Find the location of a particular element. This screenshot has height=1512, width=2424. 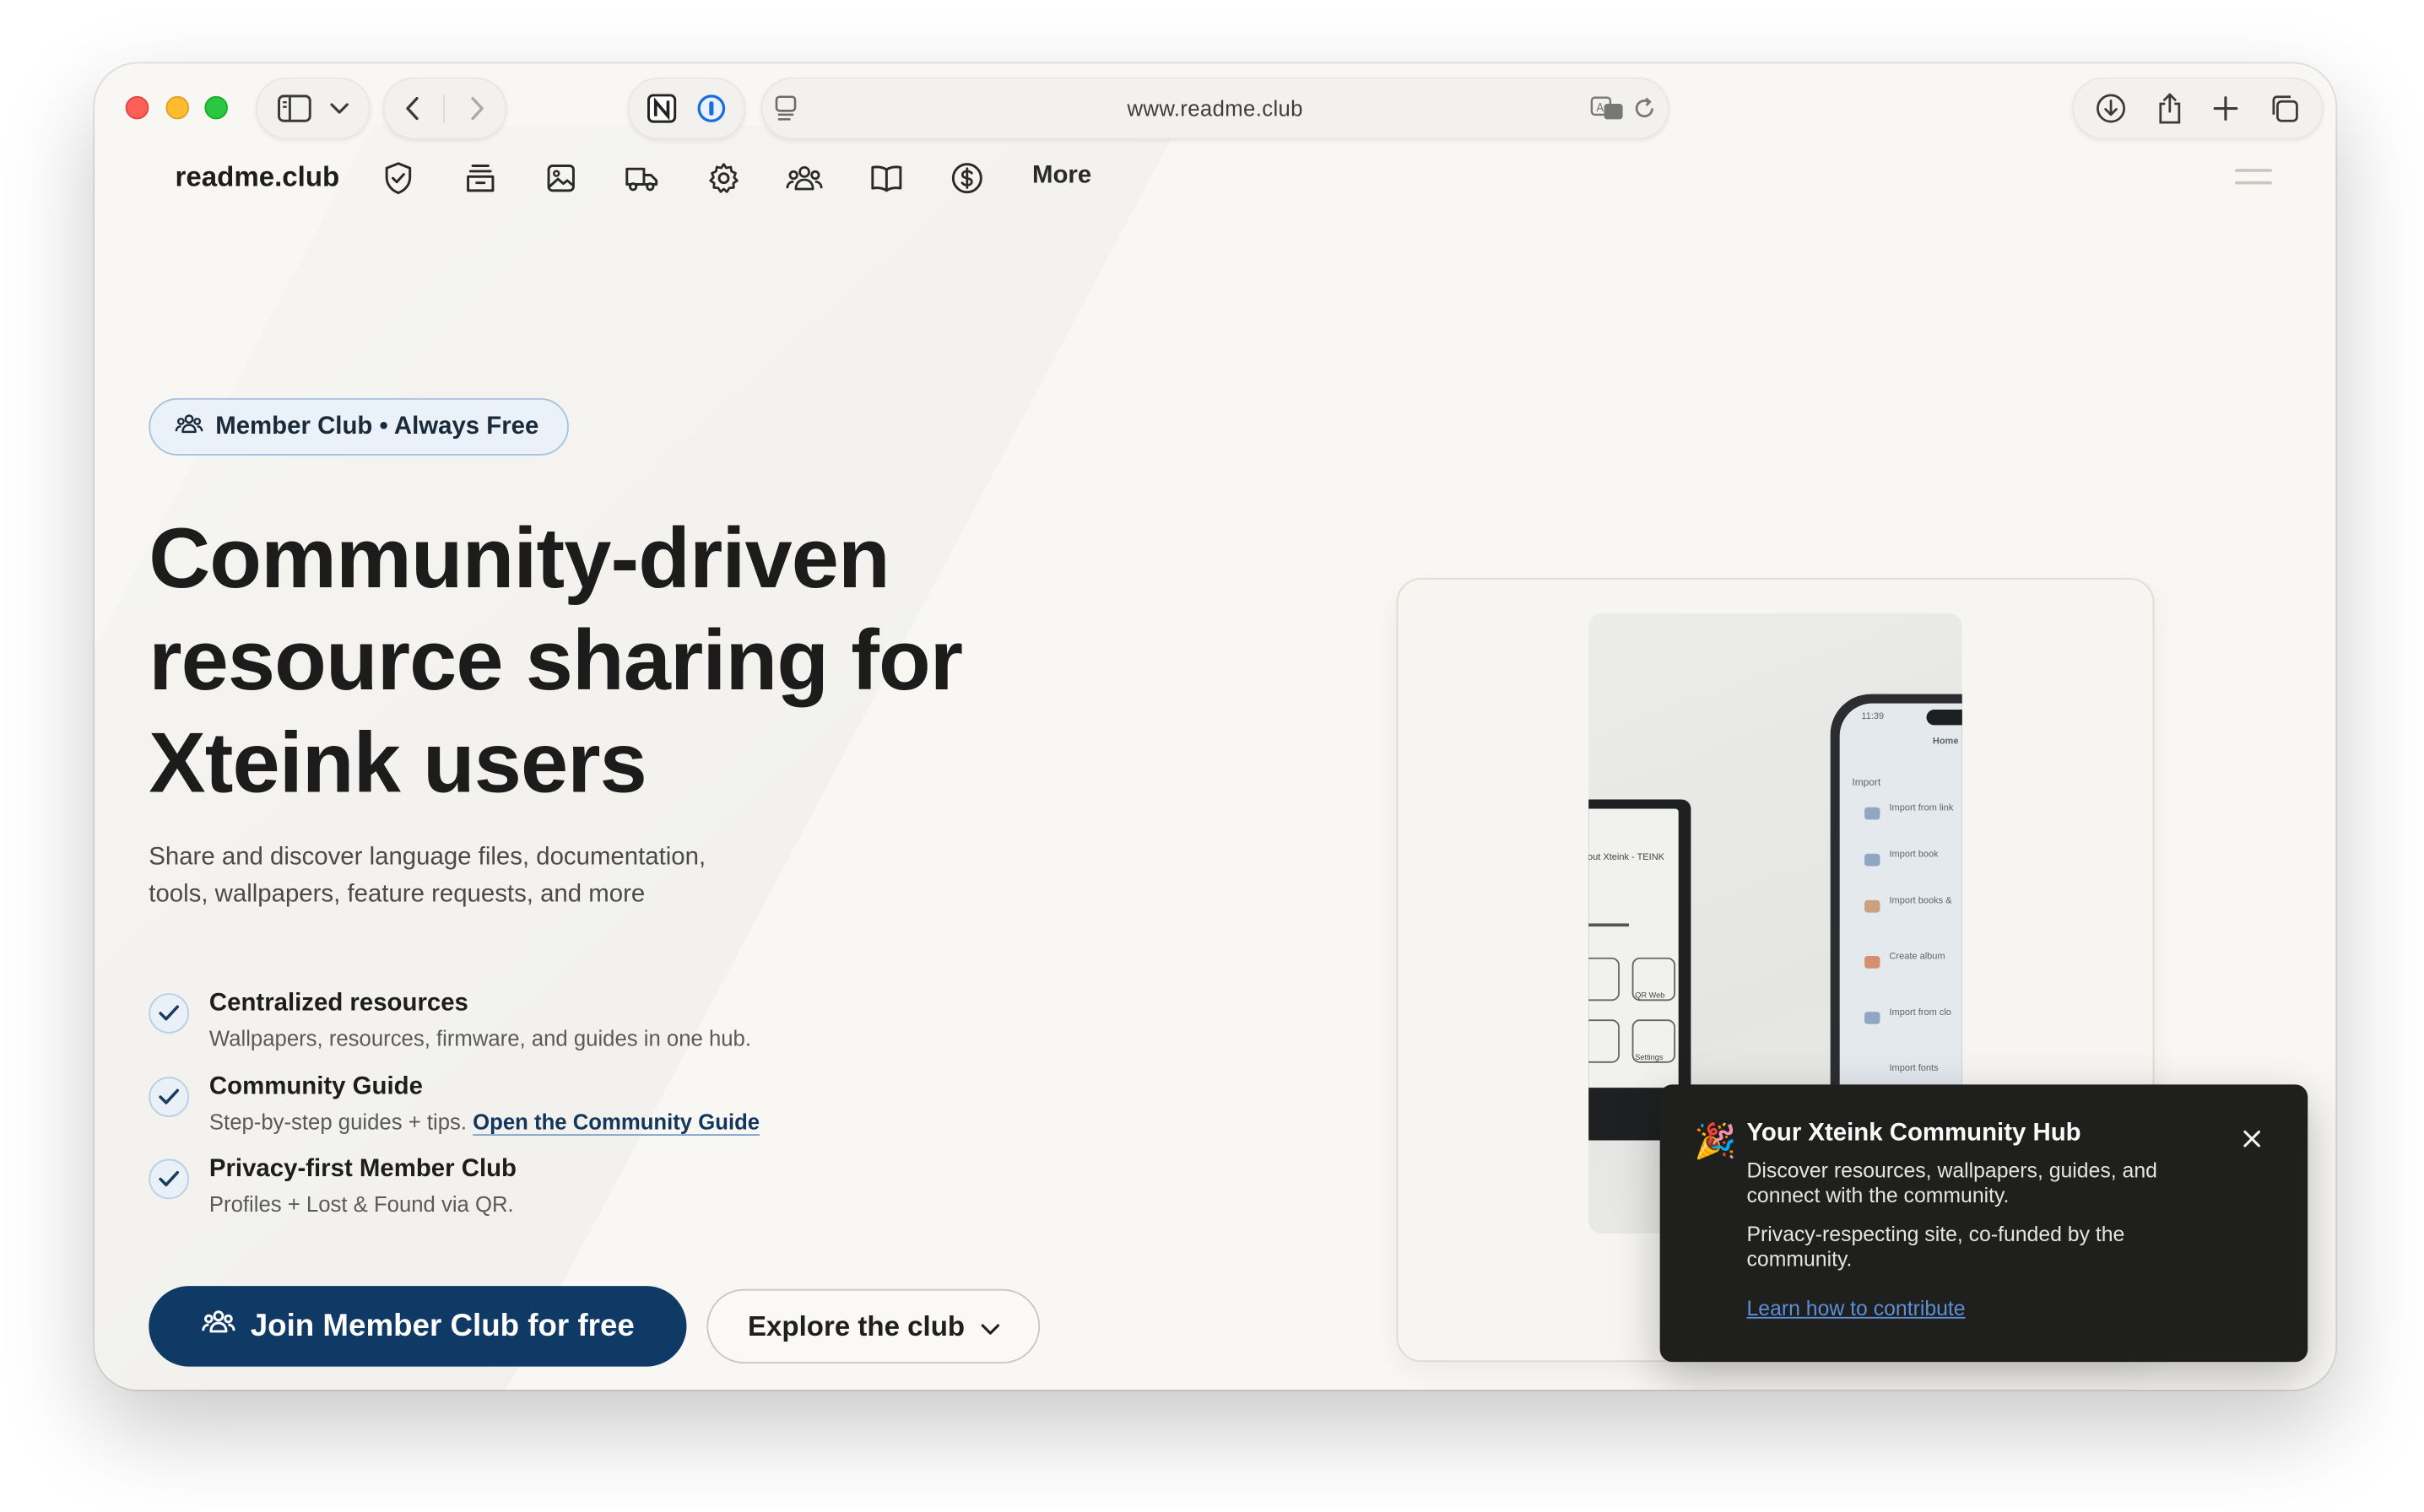

history-navigation is located at coordinates (444, 108).